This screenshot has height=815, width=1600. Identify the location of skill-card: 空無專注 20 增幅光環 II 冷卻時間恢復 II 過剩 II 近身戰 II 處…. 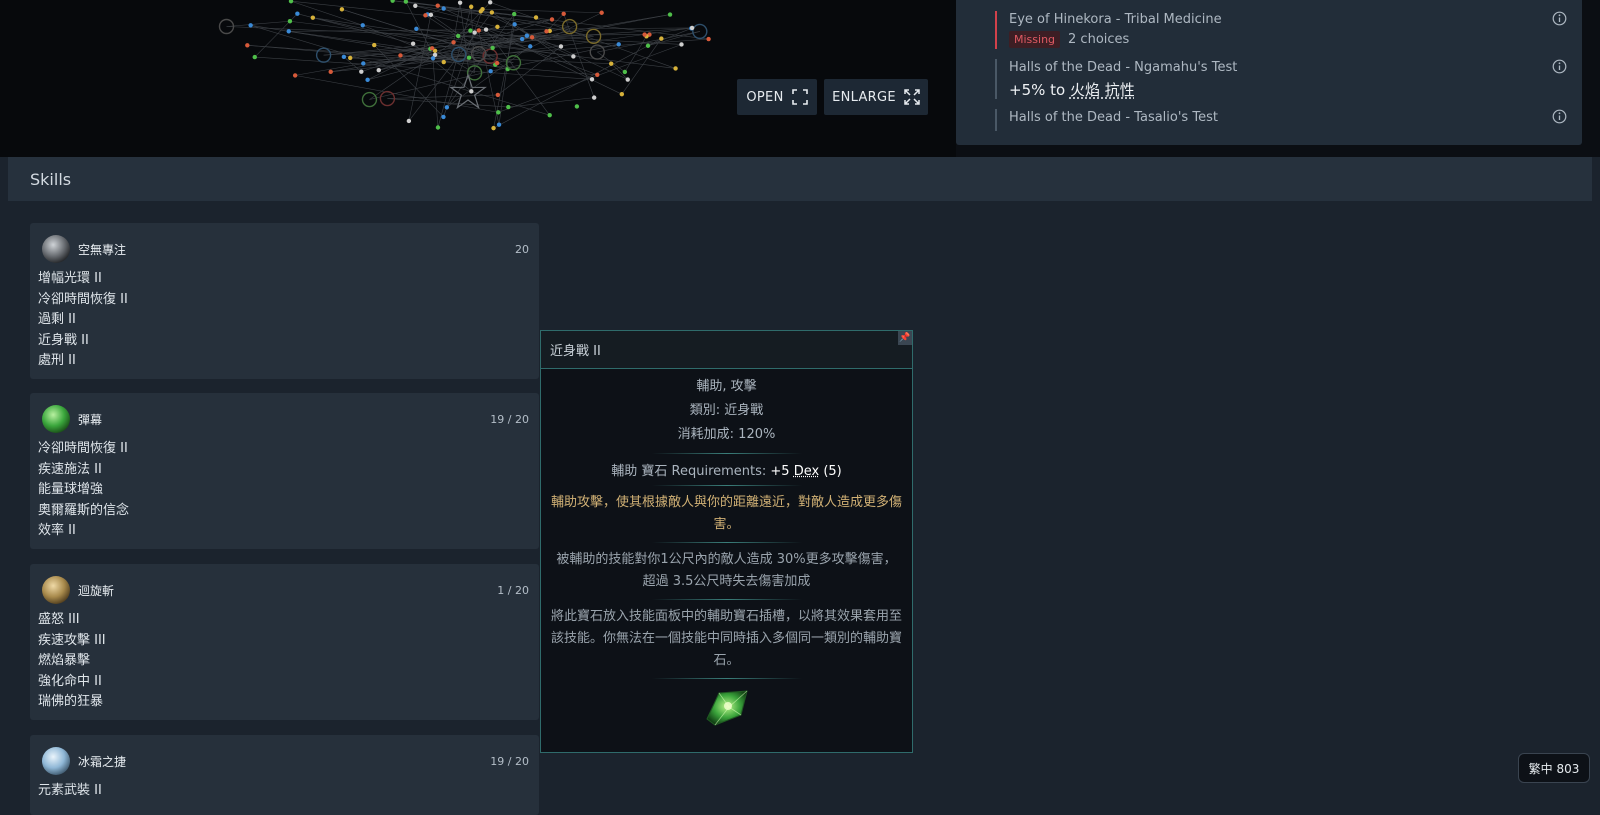
(284, 301).